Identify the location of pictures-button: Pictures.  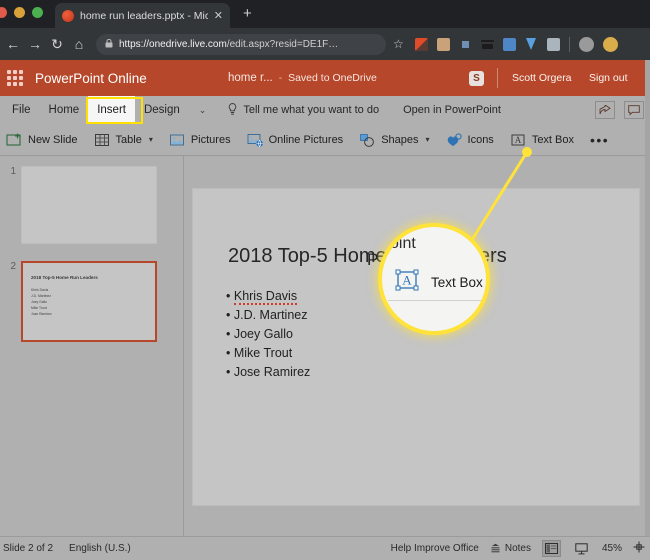
(200, 140).